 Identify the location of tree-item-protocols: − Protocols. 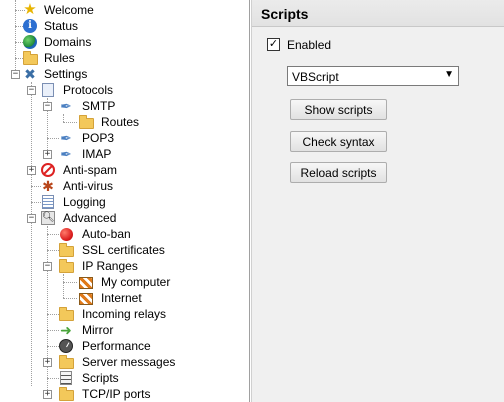
(124, 90).